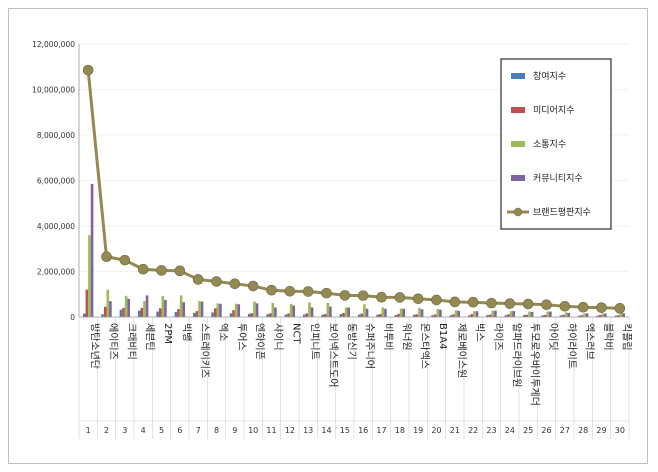  What do you see at coordinates (345, 430) in the screenshot?
I see `rank-label: 15` at bounding box center [345, 430].